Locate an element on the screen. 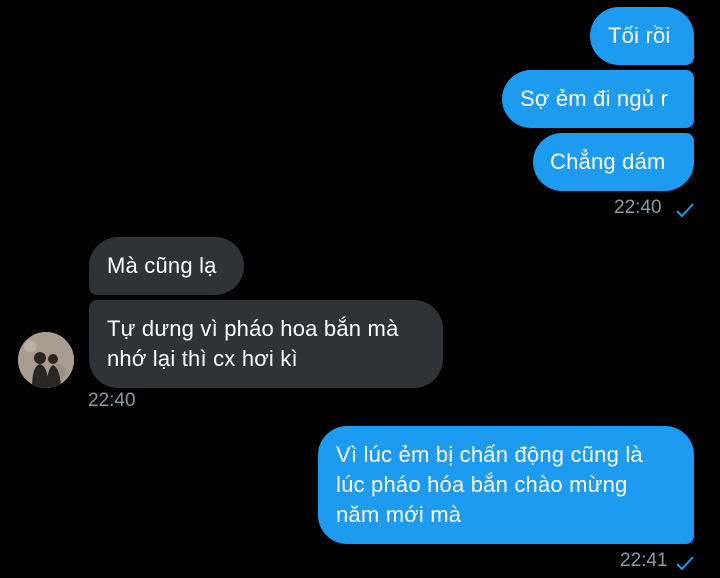  avatar-image is located at coordinates (46, 360).